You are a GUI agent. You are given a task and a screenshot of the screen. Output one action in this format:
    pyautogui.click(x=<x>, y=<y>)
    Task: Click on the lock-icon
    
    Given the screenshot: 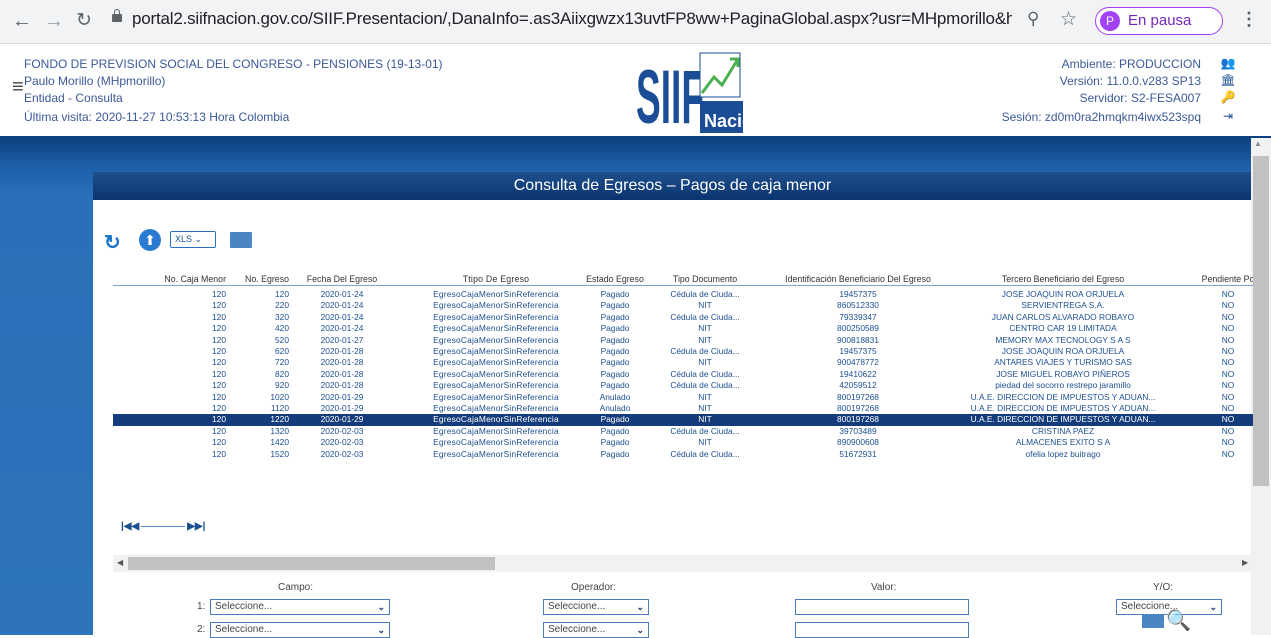 What is the action you would take?
    pyautogui.click(x=117, y=15)
    